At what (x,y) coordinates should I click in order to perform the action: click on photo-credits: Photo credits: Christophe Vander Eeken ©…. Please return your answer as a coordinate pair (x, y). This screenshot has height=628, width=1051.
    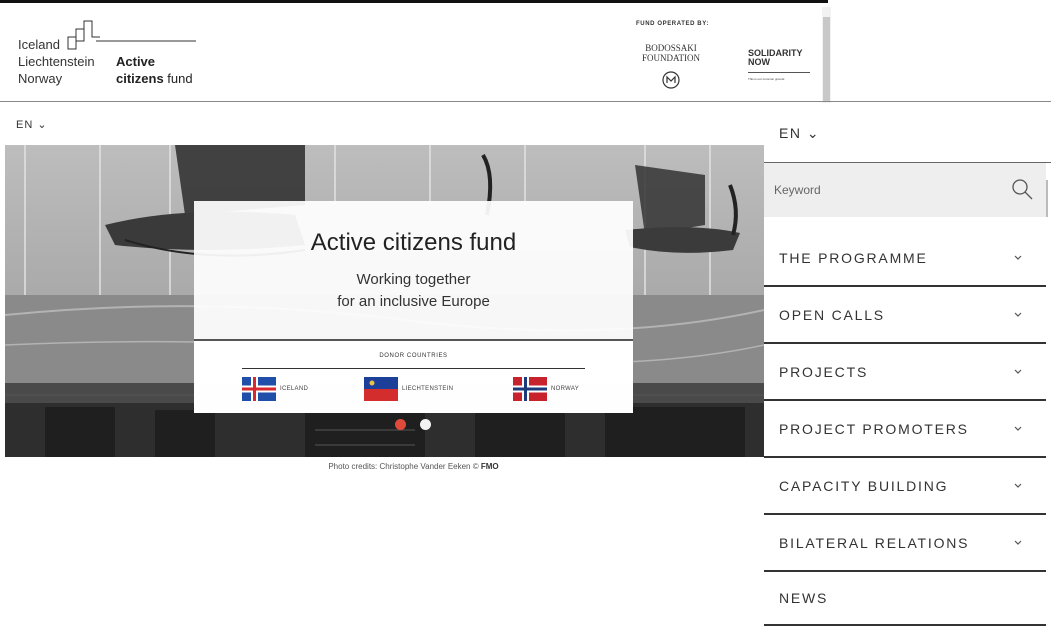
    Looking at the image, I should click on (413, 466).